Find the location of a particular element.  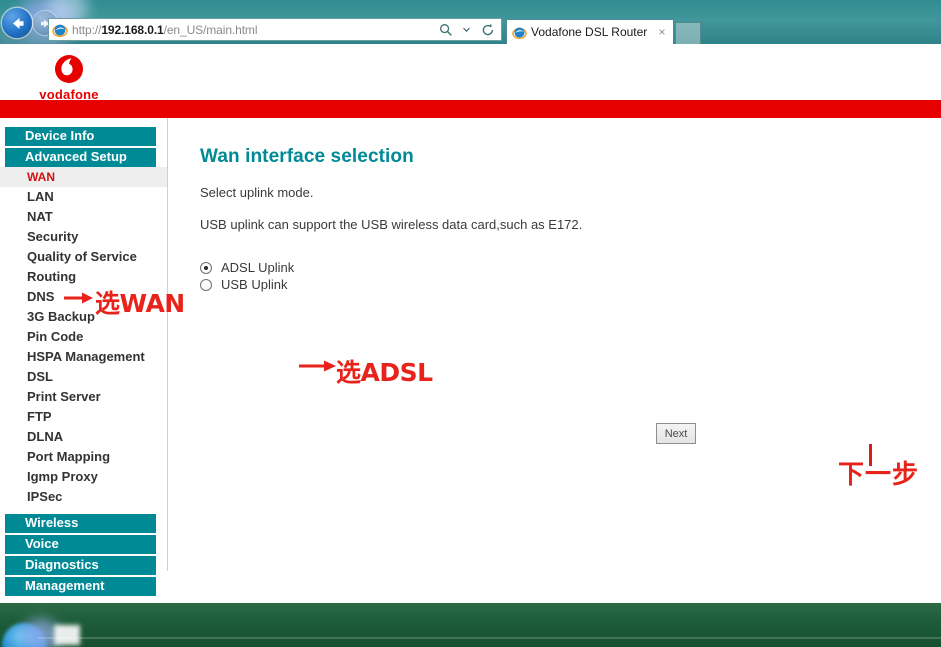

sidebar-item-ipsec: IPSec is located at coordinates (83, 497).